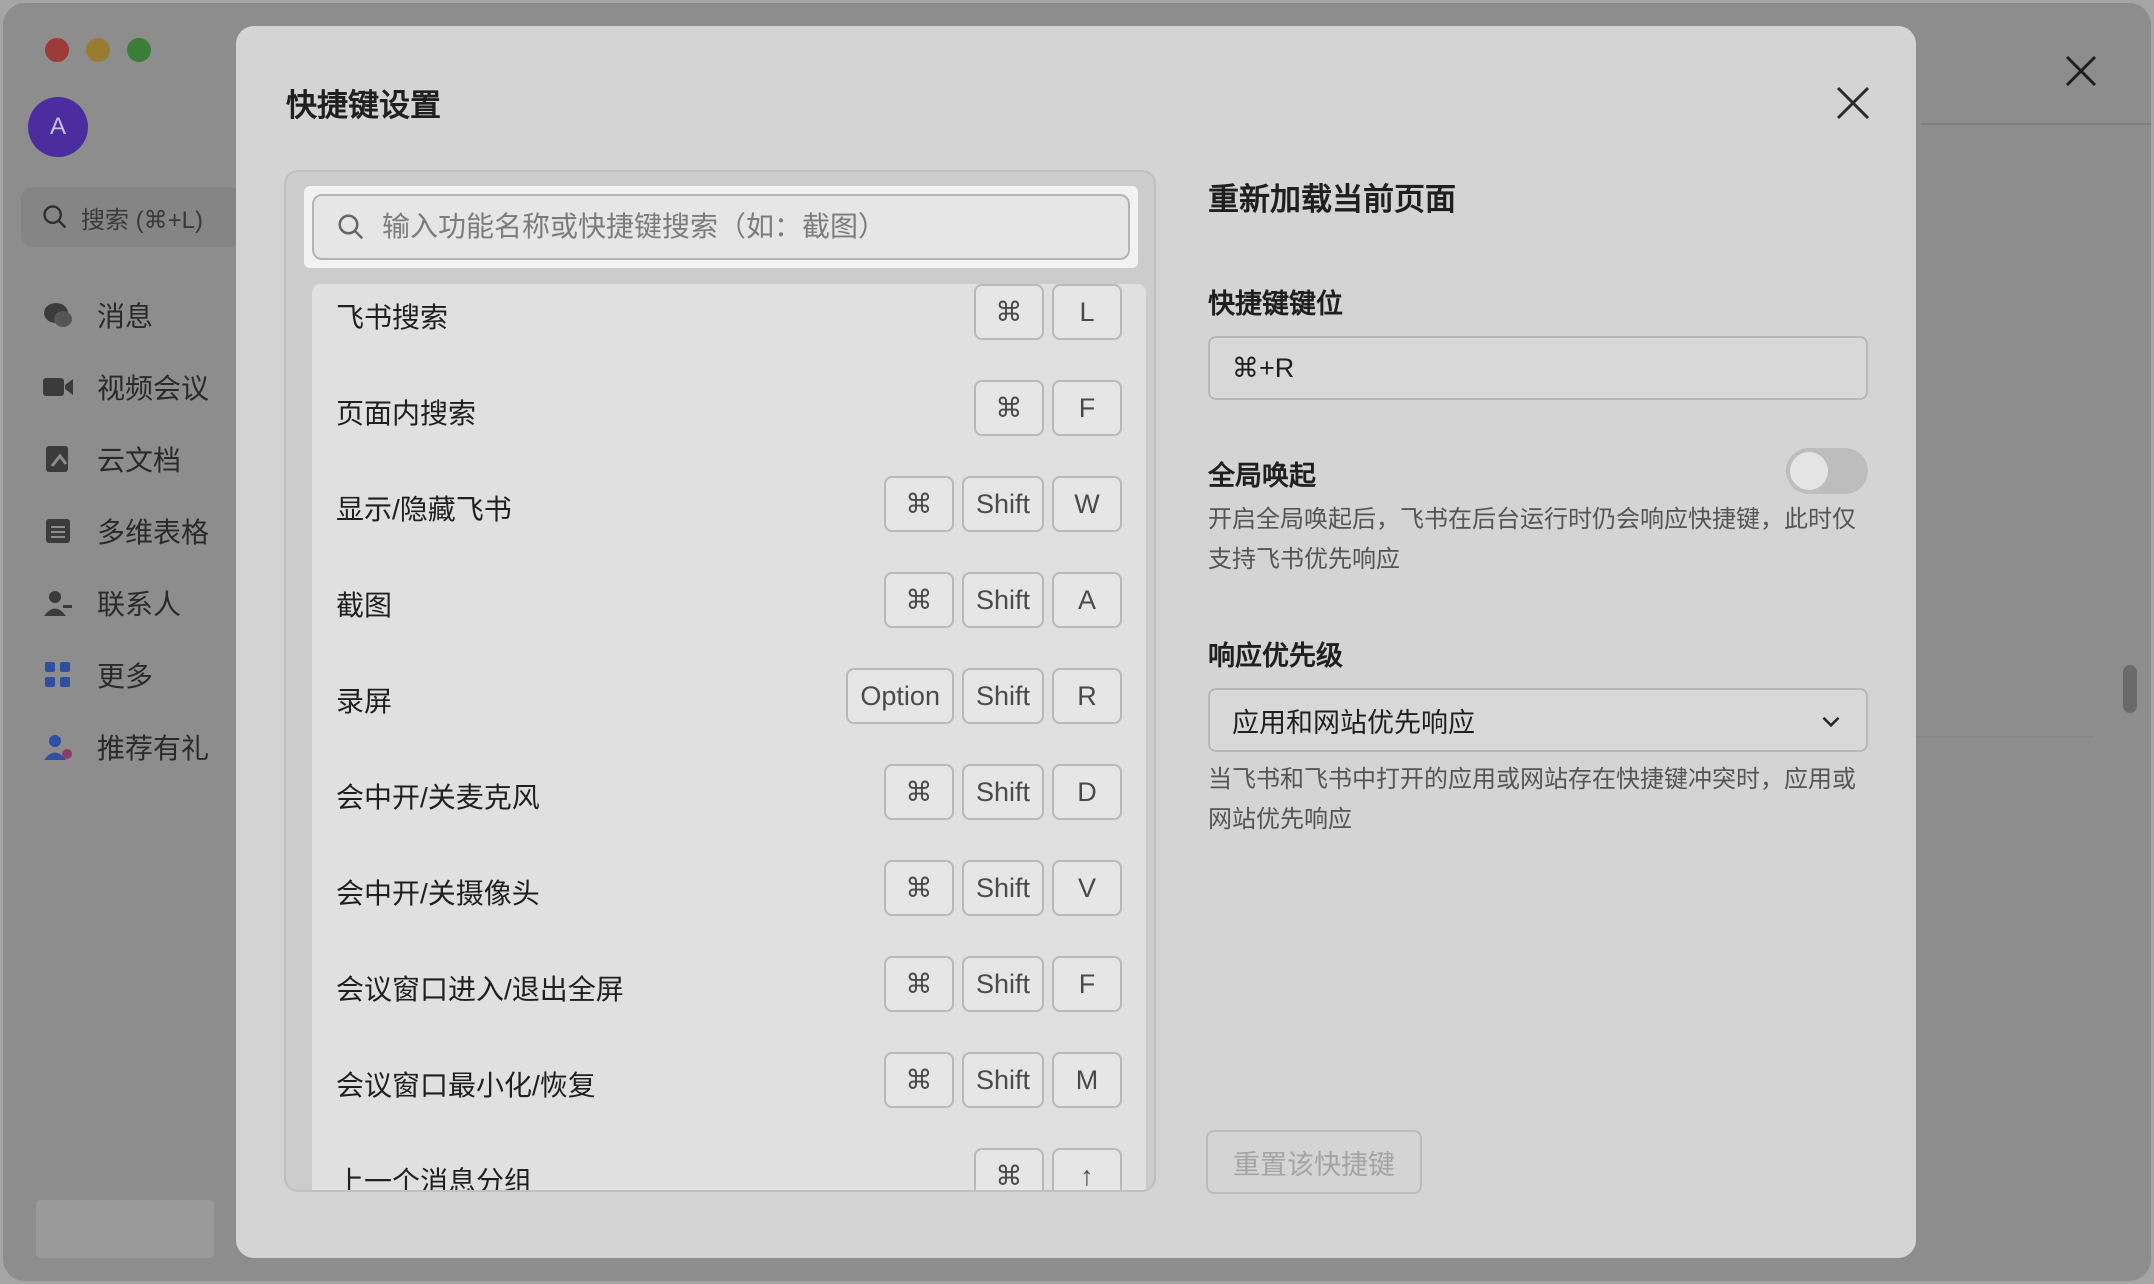 The image size is (2154, 1284). What do you see at coordinates (1263, 367) in the screenshot?
I see `keybind-value: ⌘+R` at bounding box center [1263, 367].